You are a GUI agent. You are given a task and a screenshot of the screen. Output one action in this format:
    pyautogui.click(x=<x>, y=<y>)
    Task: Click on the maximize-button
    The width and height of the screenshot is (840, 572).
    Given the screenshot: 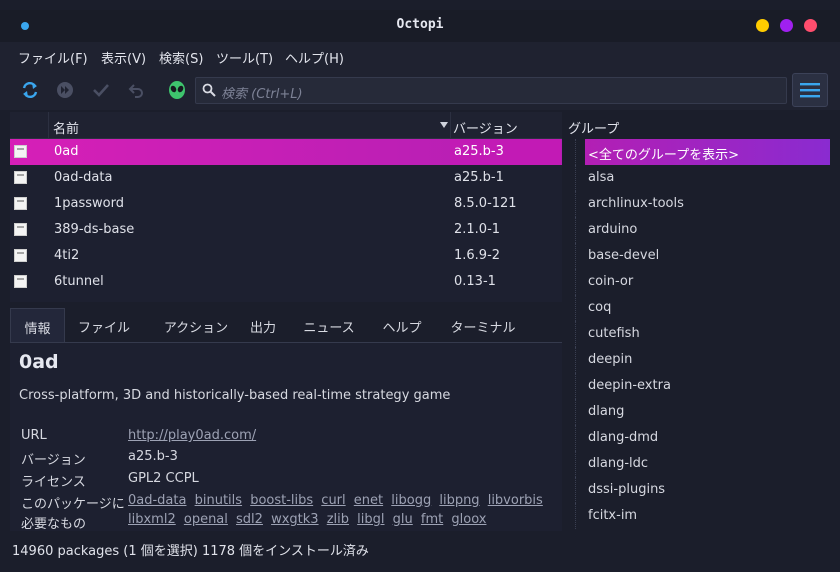 What is the action you would take?
    pyautogui.click(x=786, y=25)
    